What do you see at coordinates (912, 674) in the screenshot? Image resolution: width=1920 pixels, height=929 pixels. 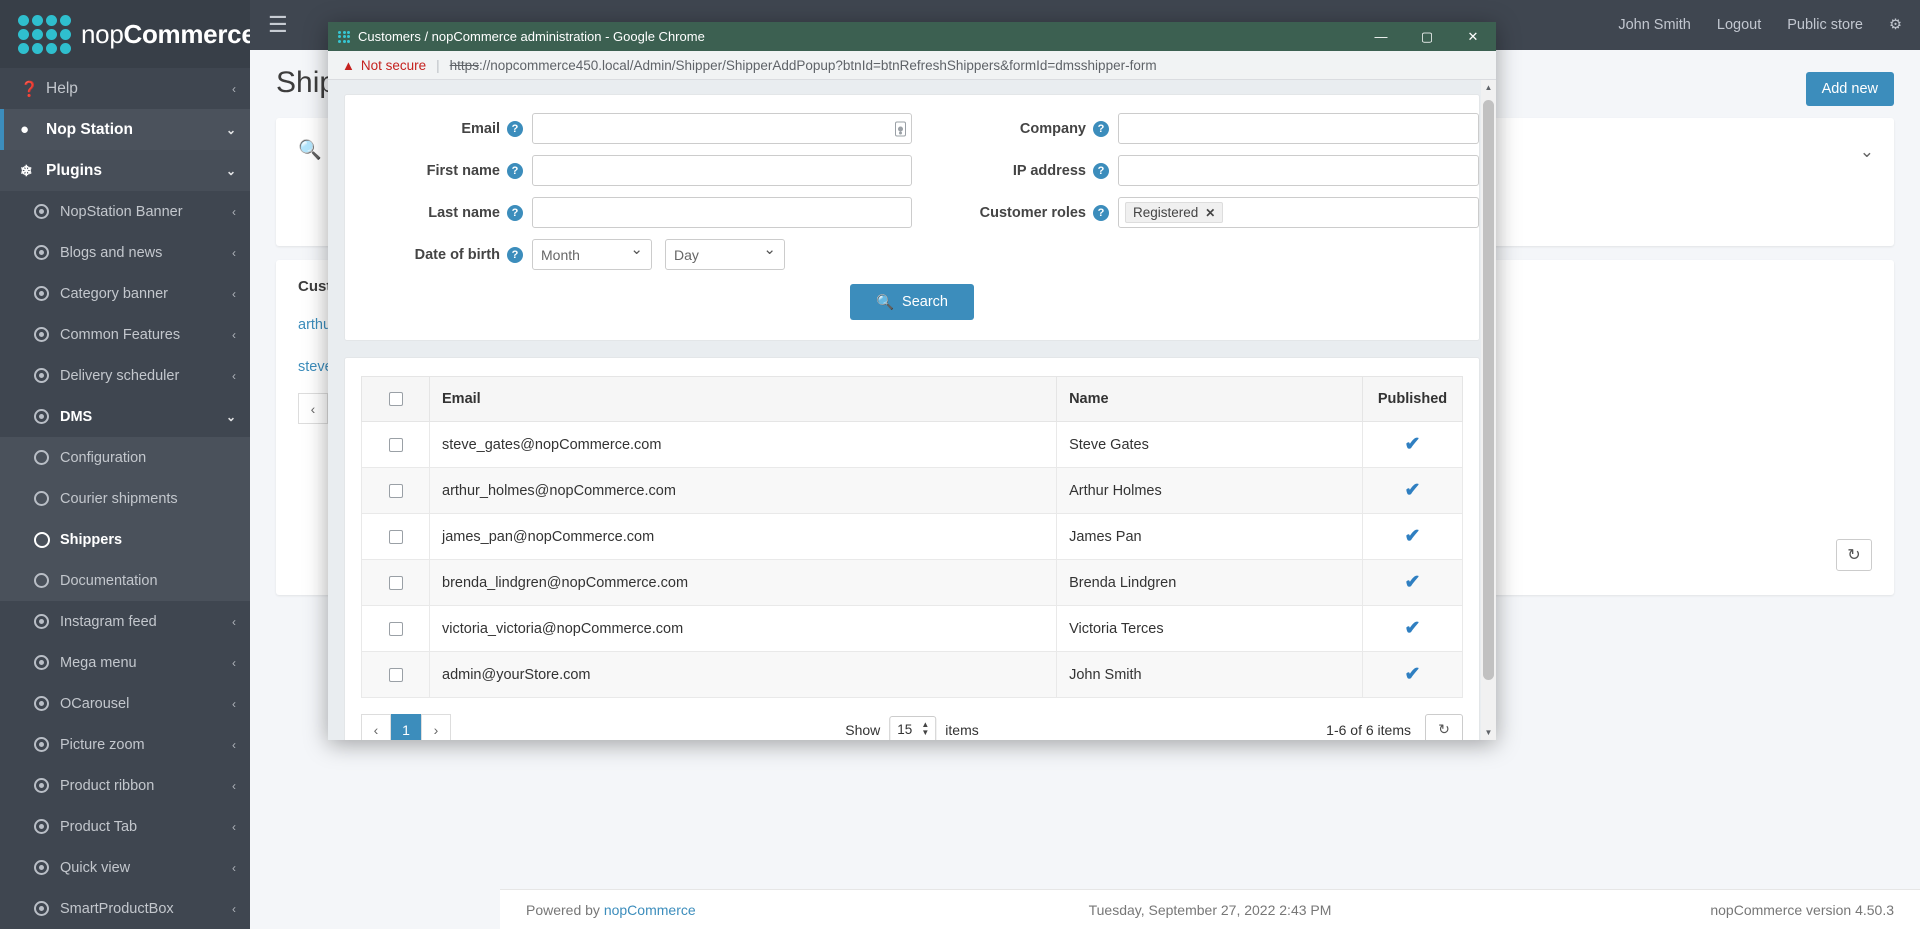 I see `table-row: admin@yourStore.com John Smith ✔` at bounding box center [912, 674].